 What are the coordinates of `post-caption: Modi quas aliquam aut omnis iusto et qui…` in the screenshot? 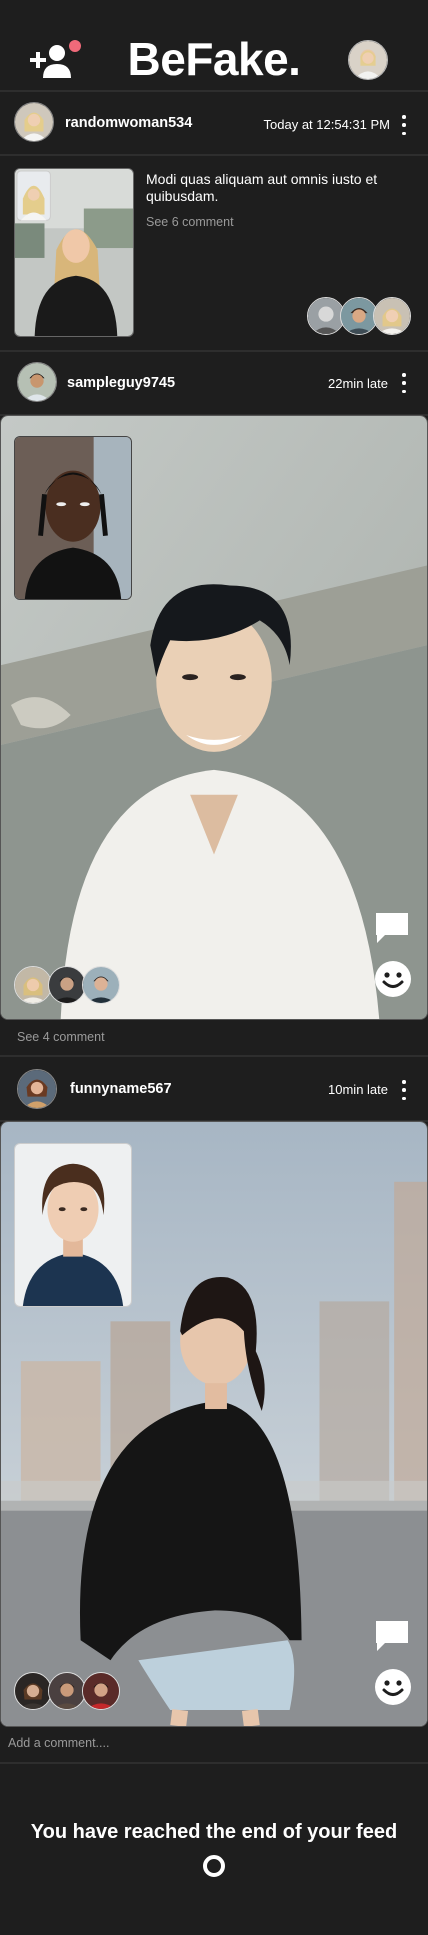 It's located at (262, 187).